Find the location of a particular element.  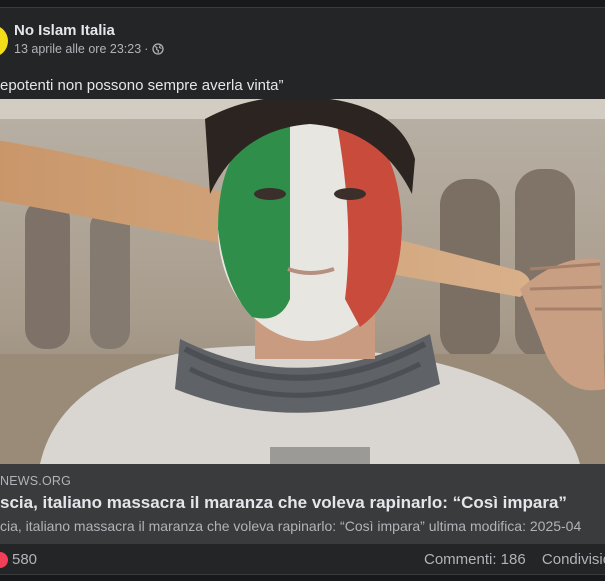

comments-count: Commenti: 186 is located at coordinates (475, 559).